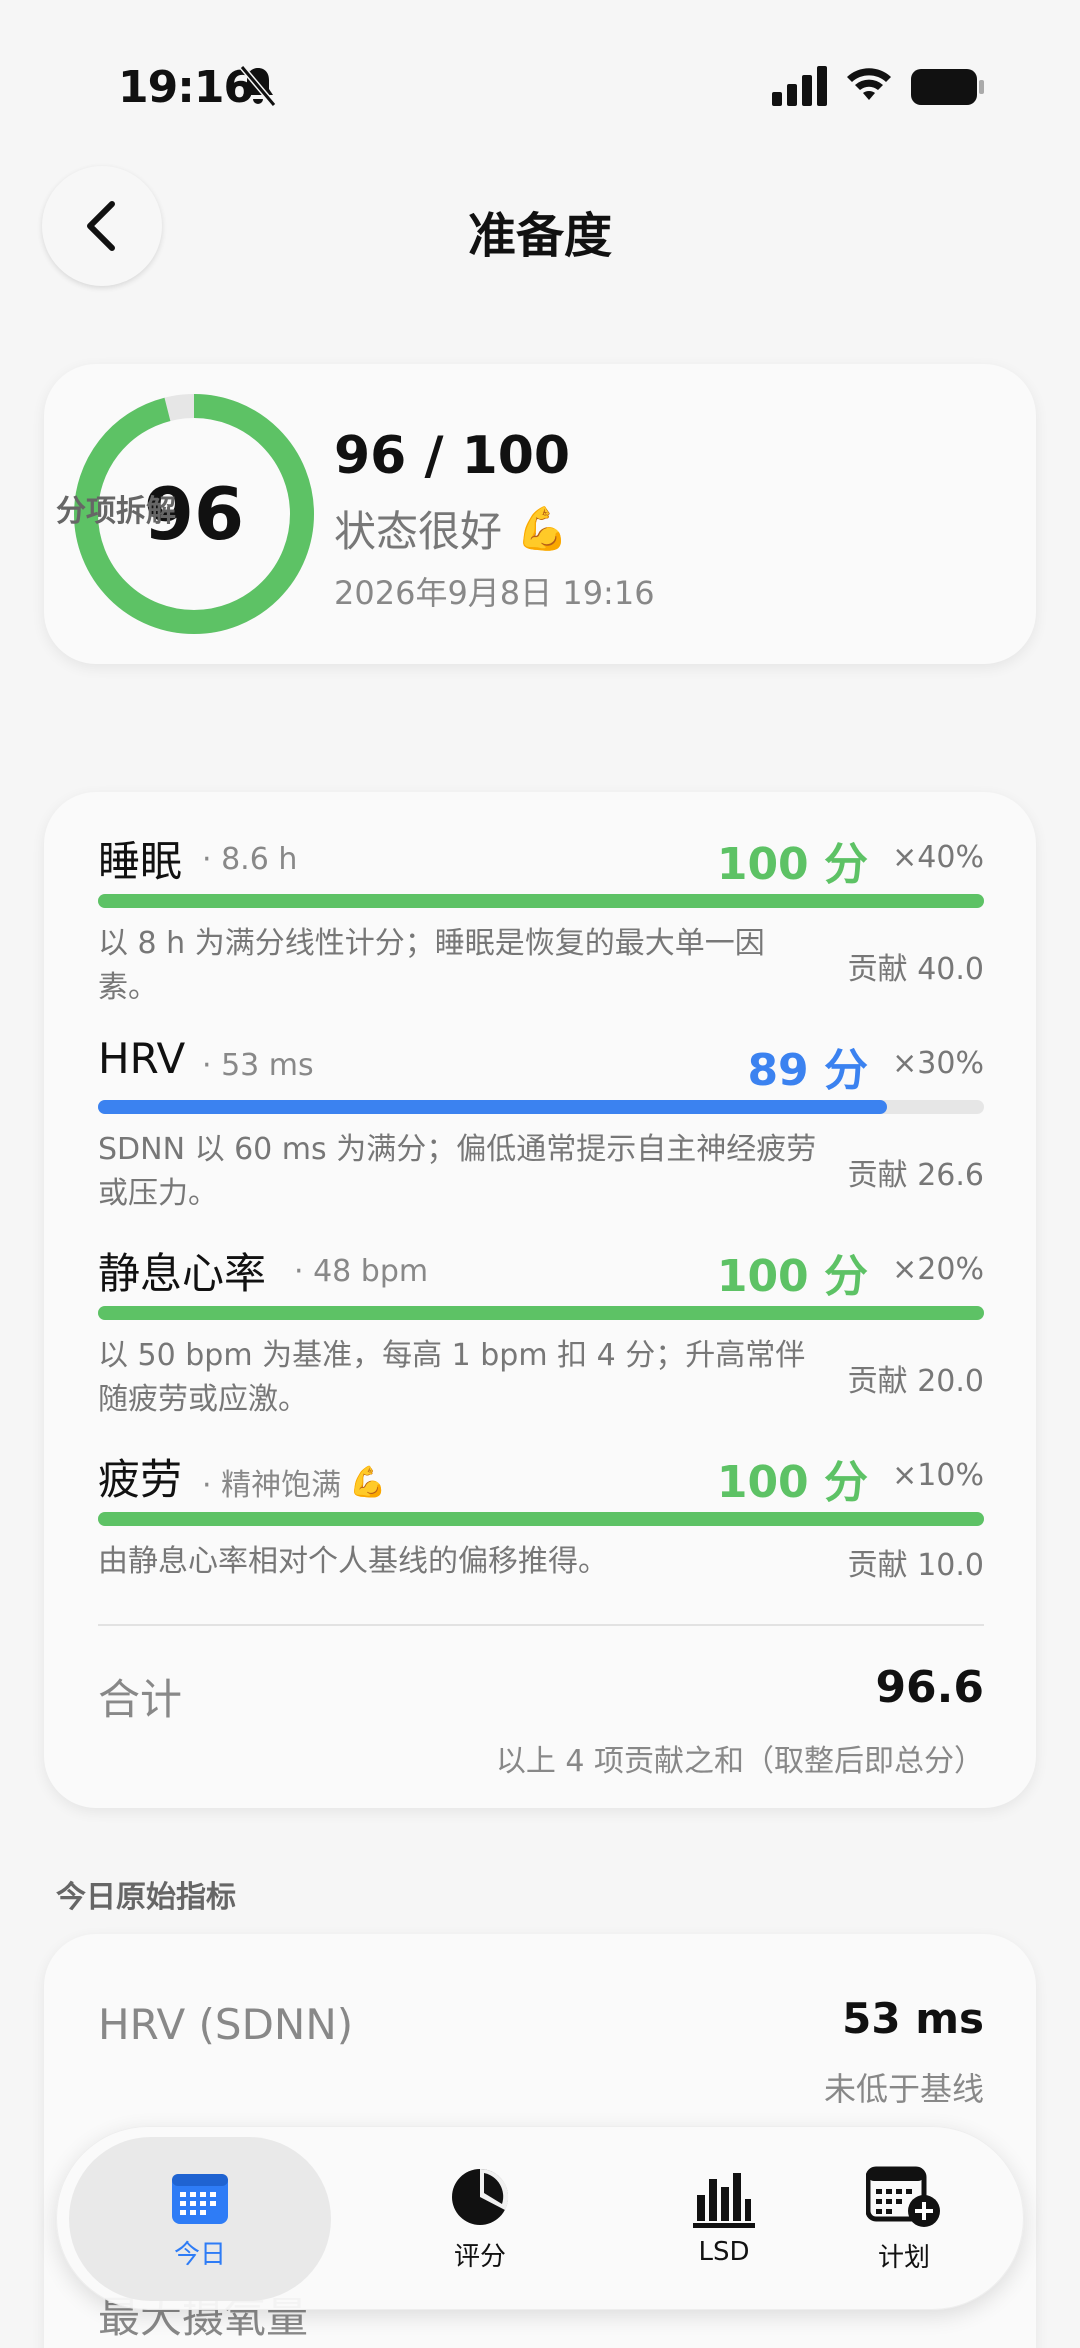 This screenshot has height=2348, width=1080. What do you see at coordinates (903, 2196) in the screenshot?
I see `calendar-add-icon` at bounding box center [903, 2196].